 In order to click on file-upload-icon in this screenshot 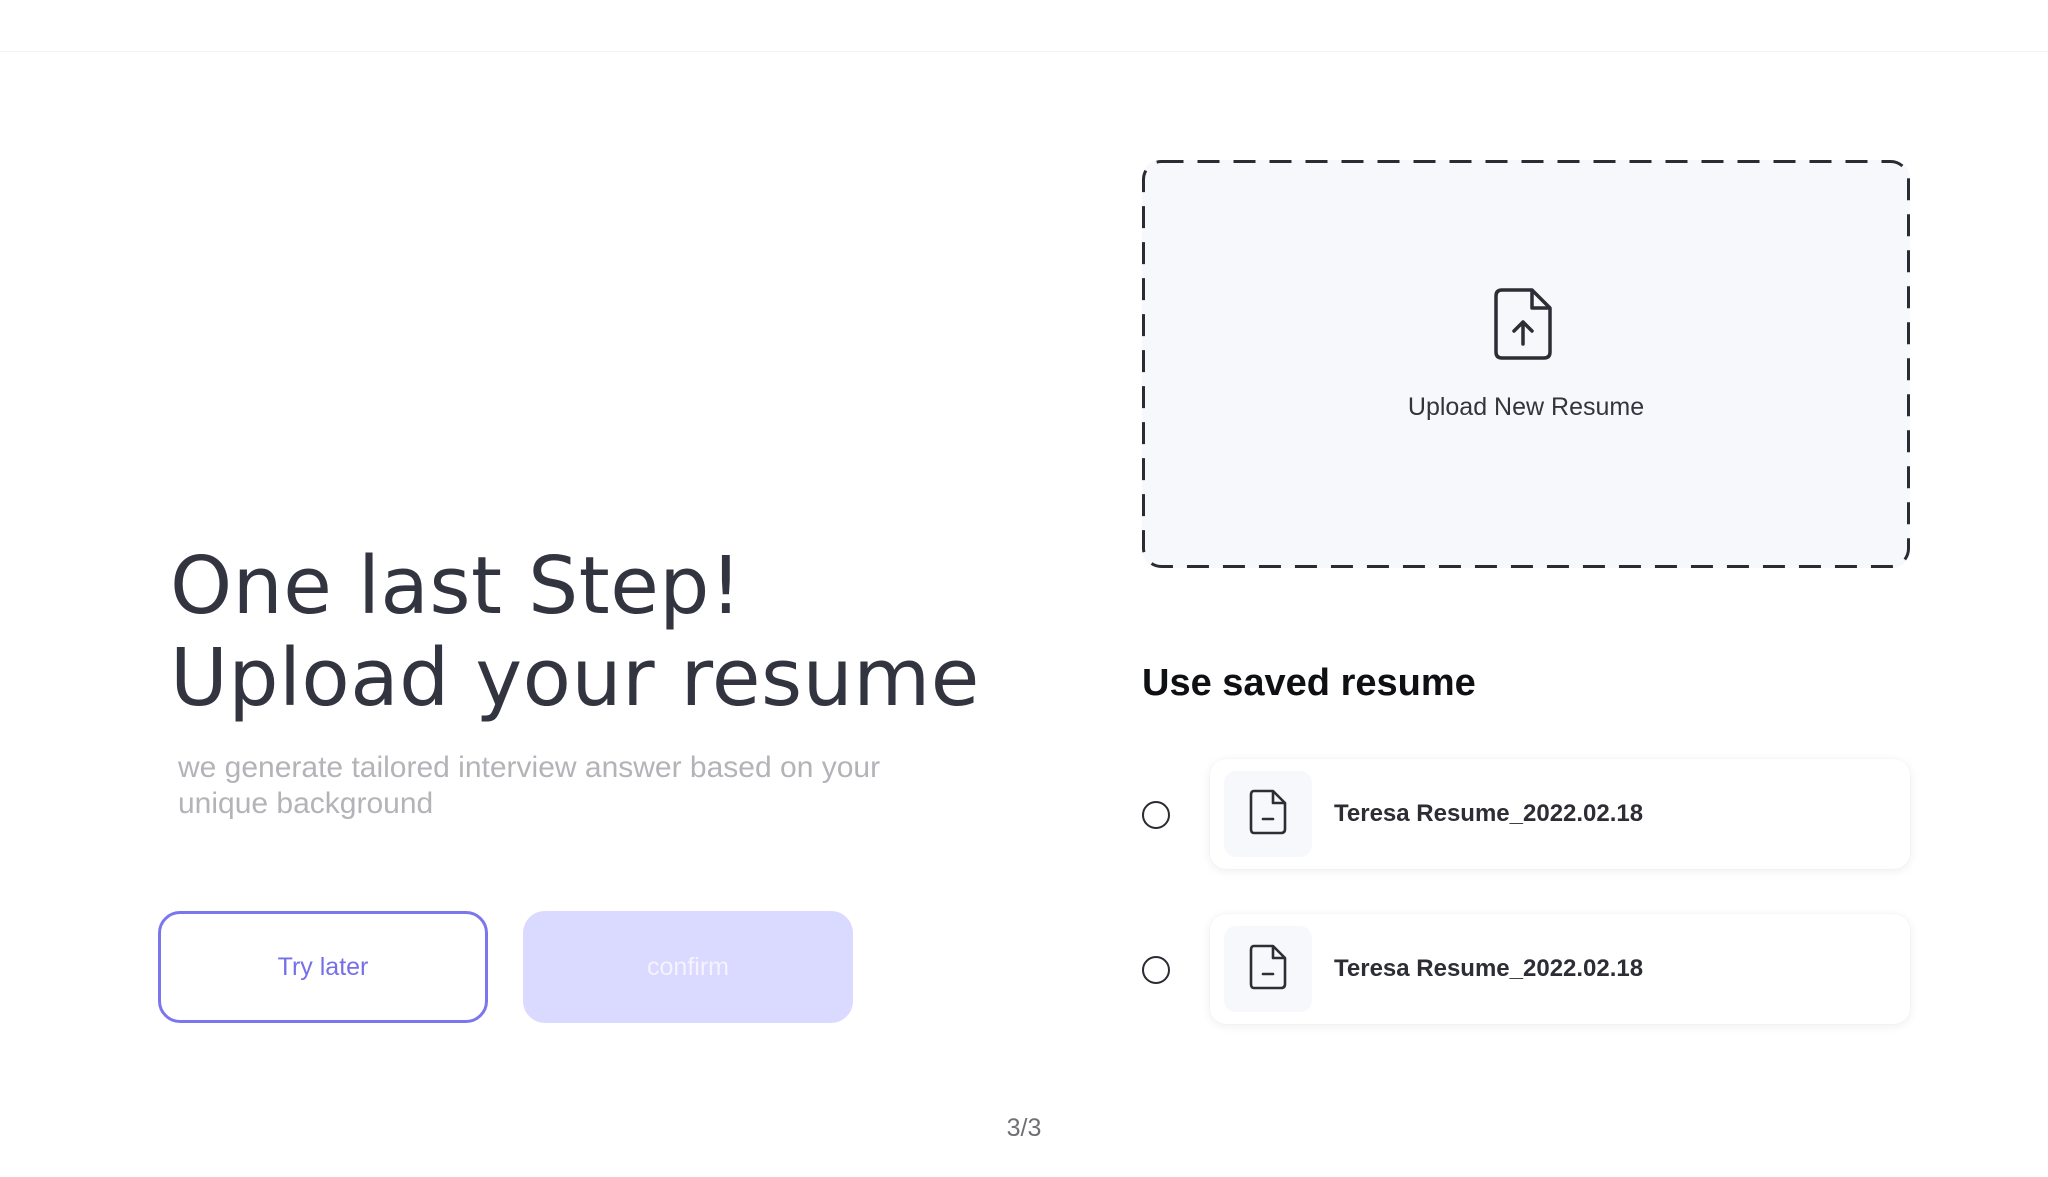, I will do `click(1524, 326)`.